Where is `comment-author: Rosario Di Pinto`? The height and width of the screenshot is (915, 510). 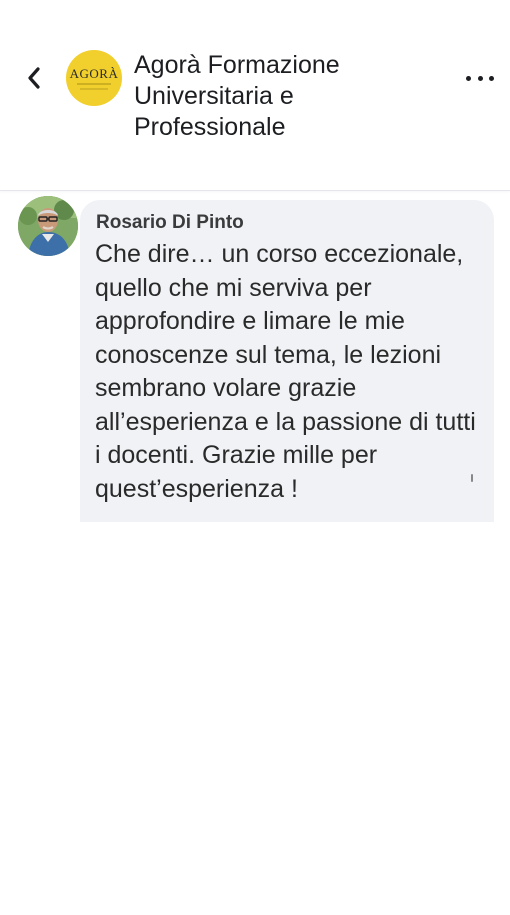 comment-author: Rosario Di Pinto is located at coordinates (170, 223).